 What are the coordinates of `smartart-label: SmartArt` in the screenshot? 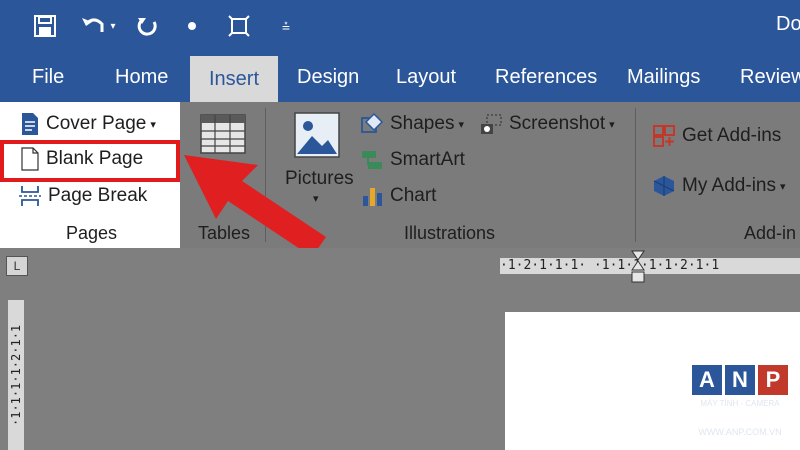 It's located at (427, 159).